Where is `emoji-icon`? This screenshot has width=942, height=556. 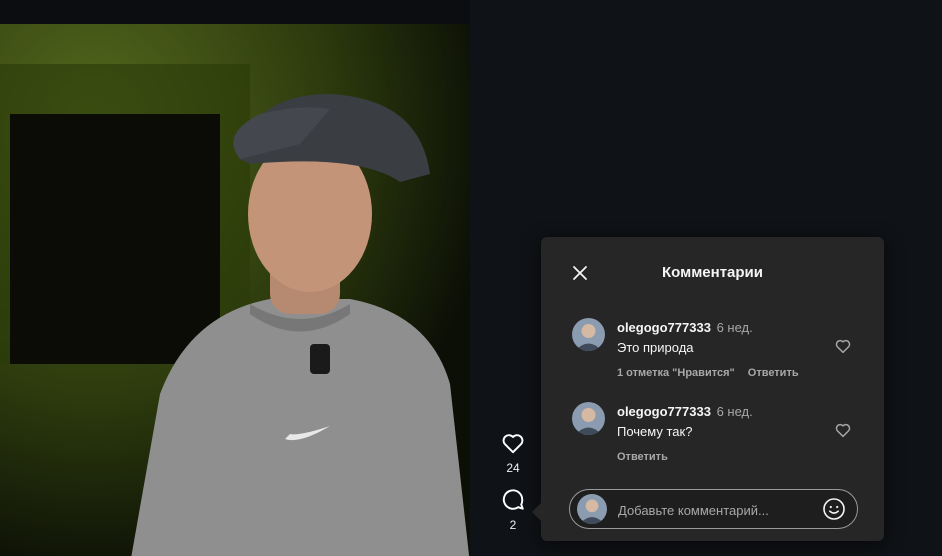 emoji-icon is located at coordinates (834, 509).